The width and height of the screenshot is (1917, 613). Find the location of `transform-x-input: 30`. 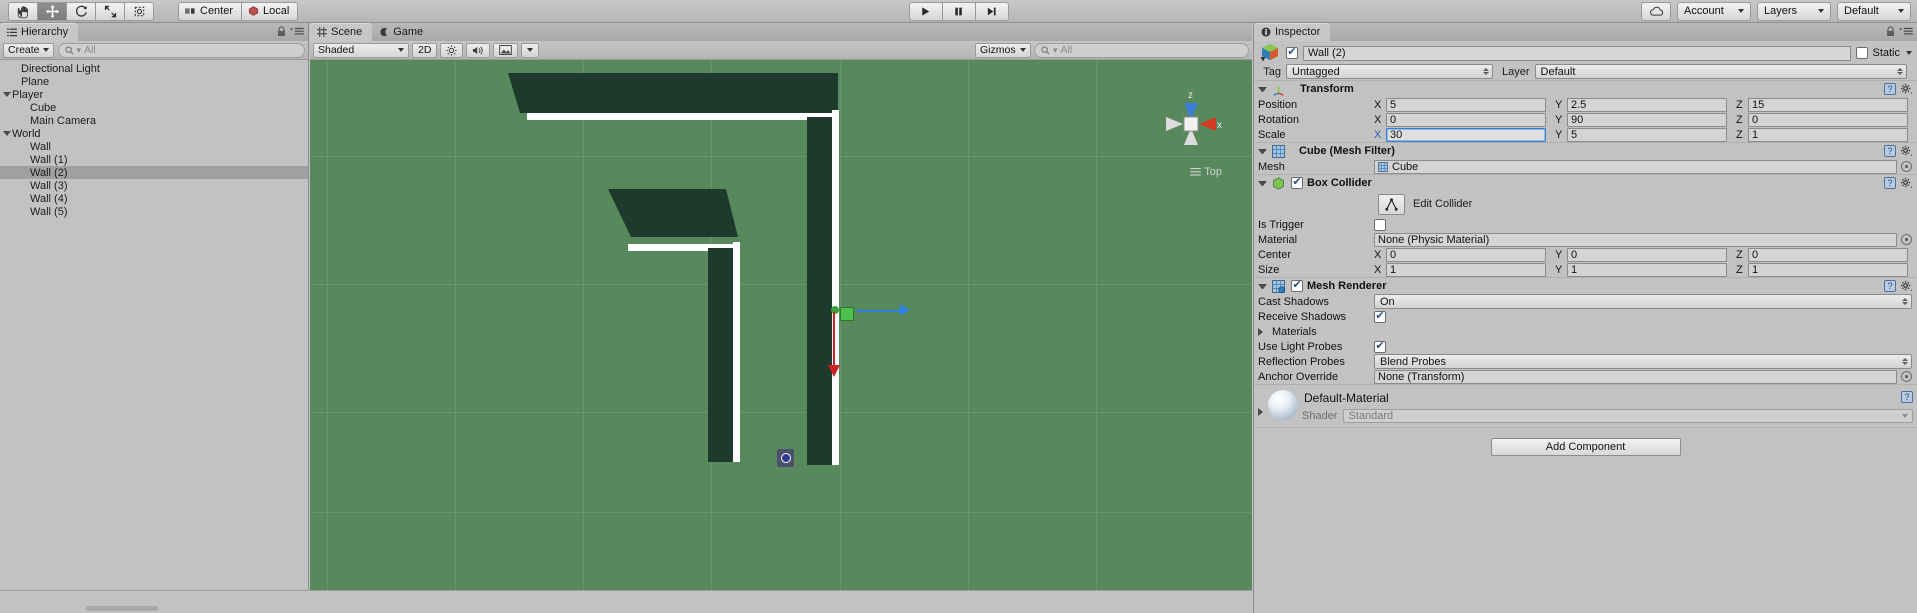

transform-x-input: 30 is located at coordinates (1466, 134).